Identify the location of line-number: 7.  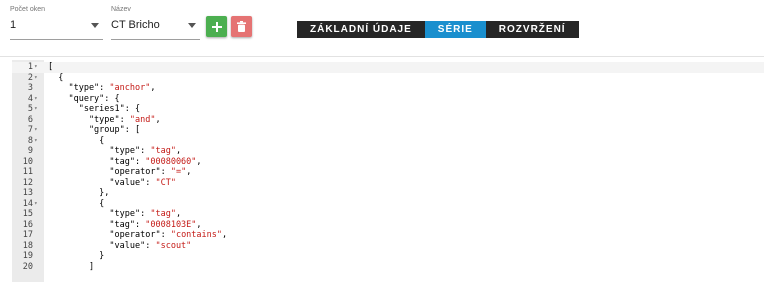
(30, 130).